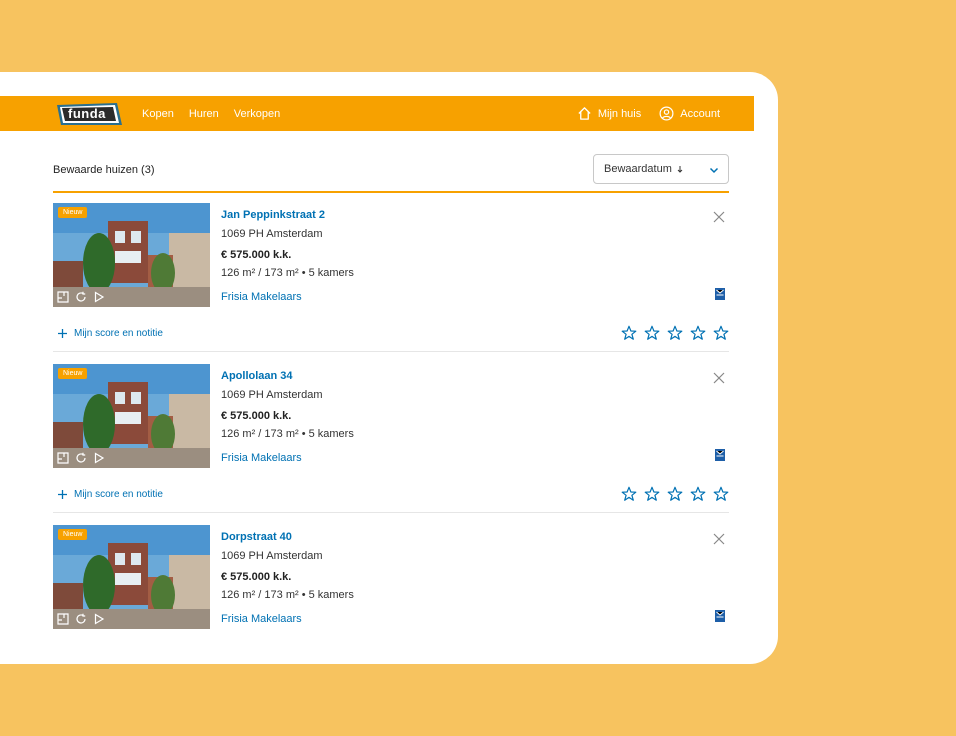 The width and height of the screenshot is (956, 736). I want to click on account-link: Account, so click(689, 113).